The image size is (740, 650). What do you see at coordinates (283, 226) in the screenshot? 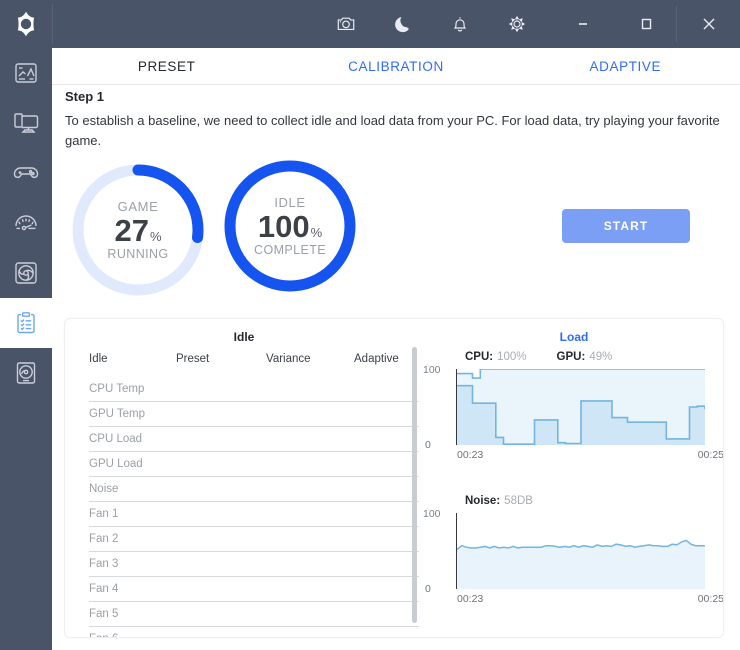
I see `idle-ring-value: 100` at bounding box center [283, 226].